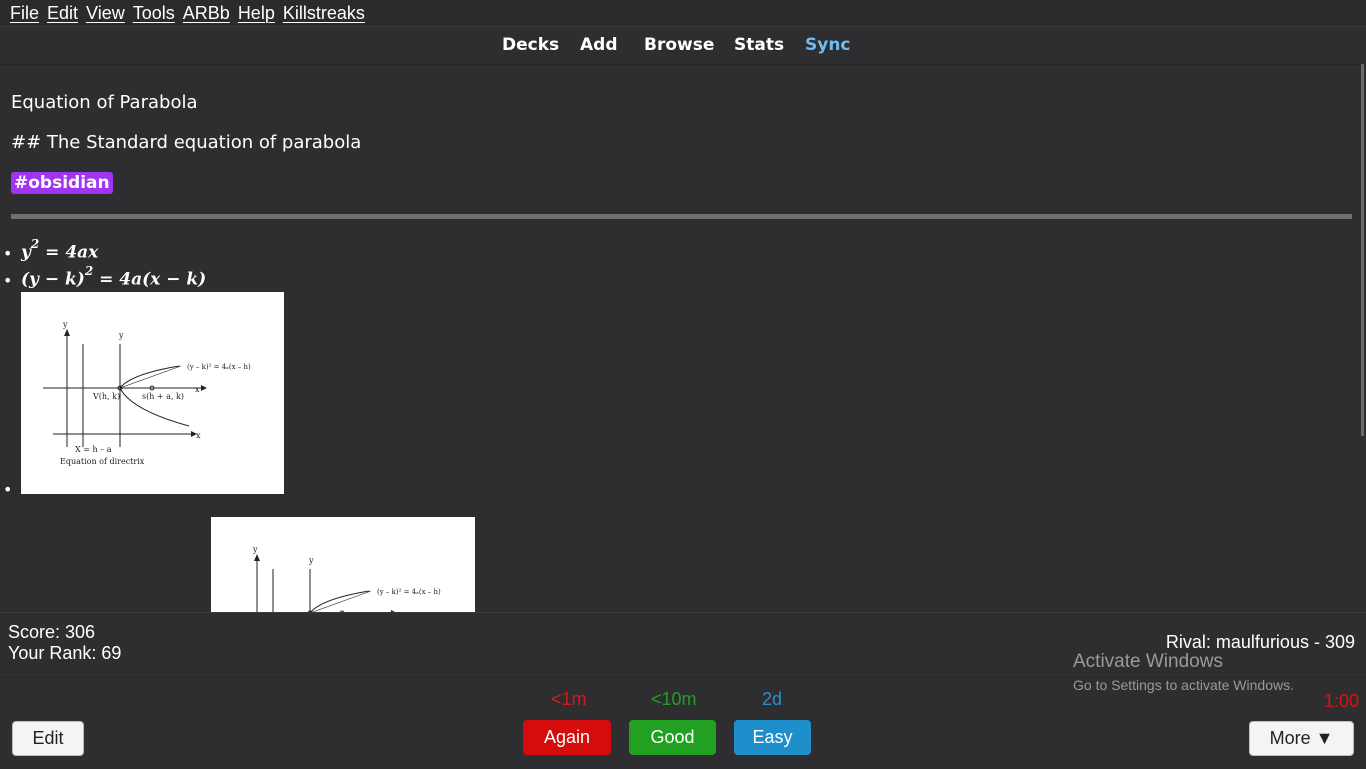 Image resolution: width=1366 pixels, height=769 pixels. I want to click on decks-link: Decks, so click(530, 45).